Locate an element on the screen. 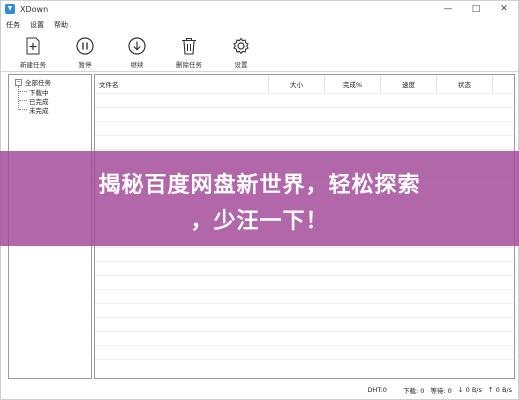 This screenshot has height=400, width=519. resume-button: 继续 is located at coordinates (137, 51).